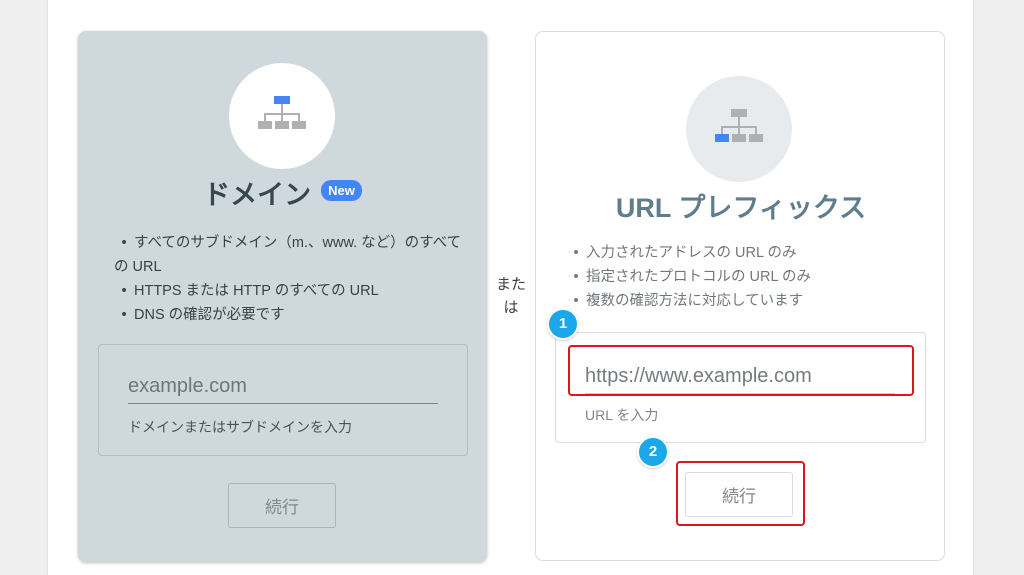  What do you see at coordinates (511, 296) in the screenshot?
I see `or-separator: また は` at bounding box center [511, 296].